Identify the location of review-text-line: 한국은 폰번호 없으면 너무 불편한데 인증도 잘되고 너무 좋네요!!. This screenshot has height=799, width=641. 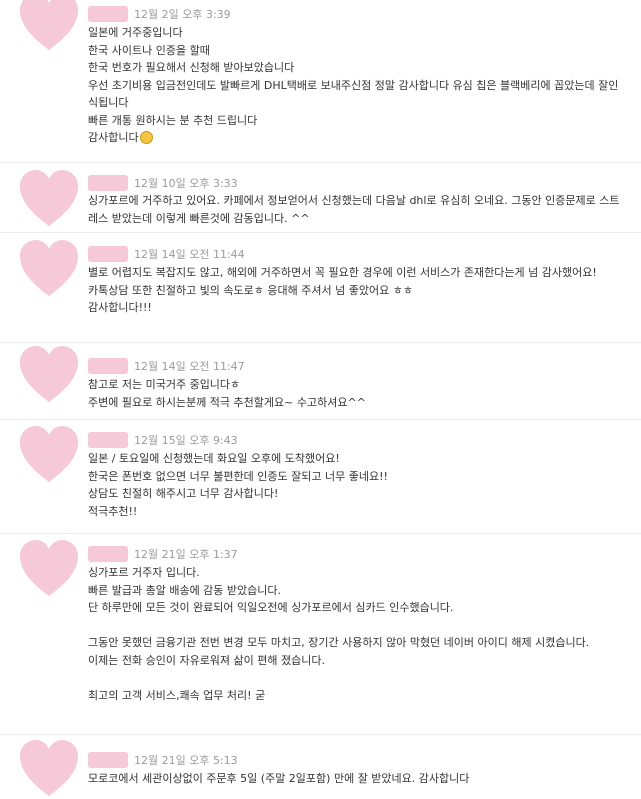
(238, 476).